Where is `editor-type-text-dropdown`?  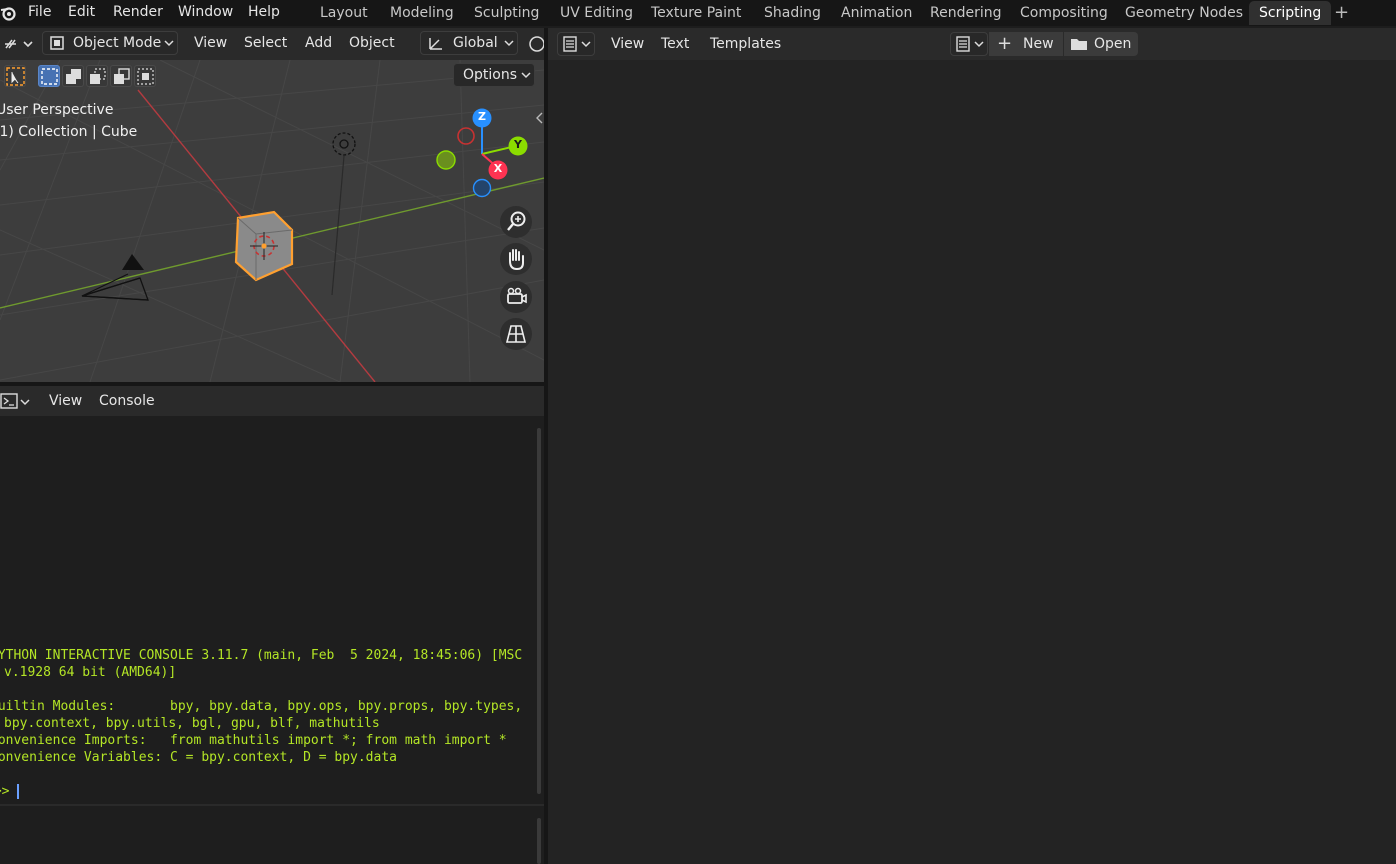 editor-type-text-dropdown is located at coordinates (576, 44).